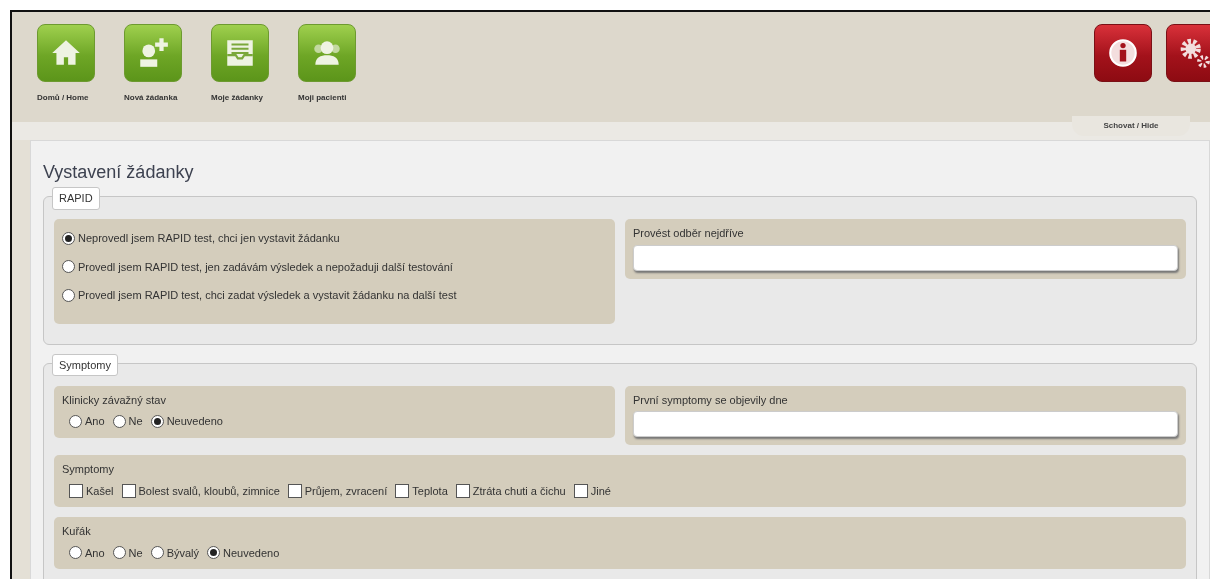 This screenshot has height=579, width=1210. What do you see at coordinates (114, 400) in the screenshot?
I see `field-label: Klinicky závažný stav` at bounding box center [114, 400].